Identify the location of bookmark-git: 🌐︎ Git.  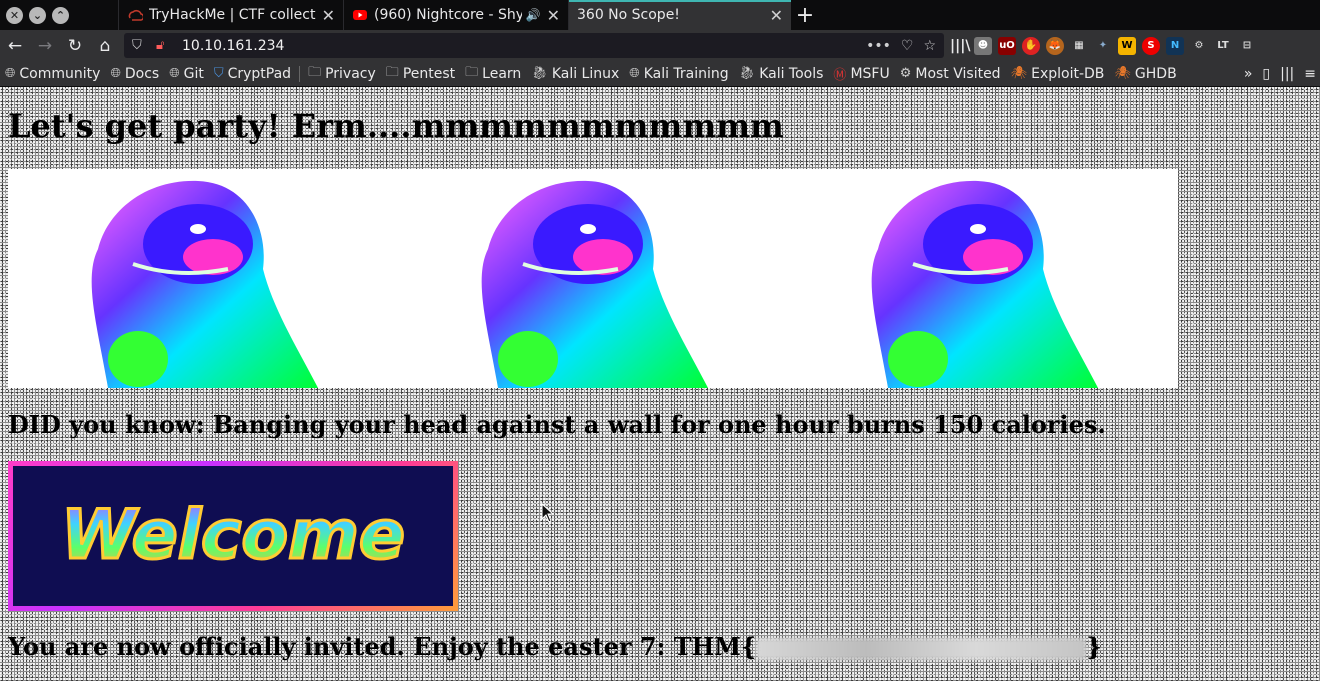
(186, 74).